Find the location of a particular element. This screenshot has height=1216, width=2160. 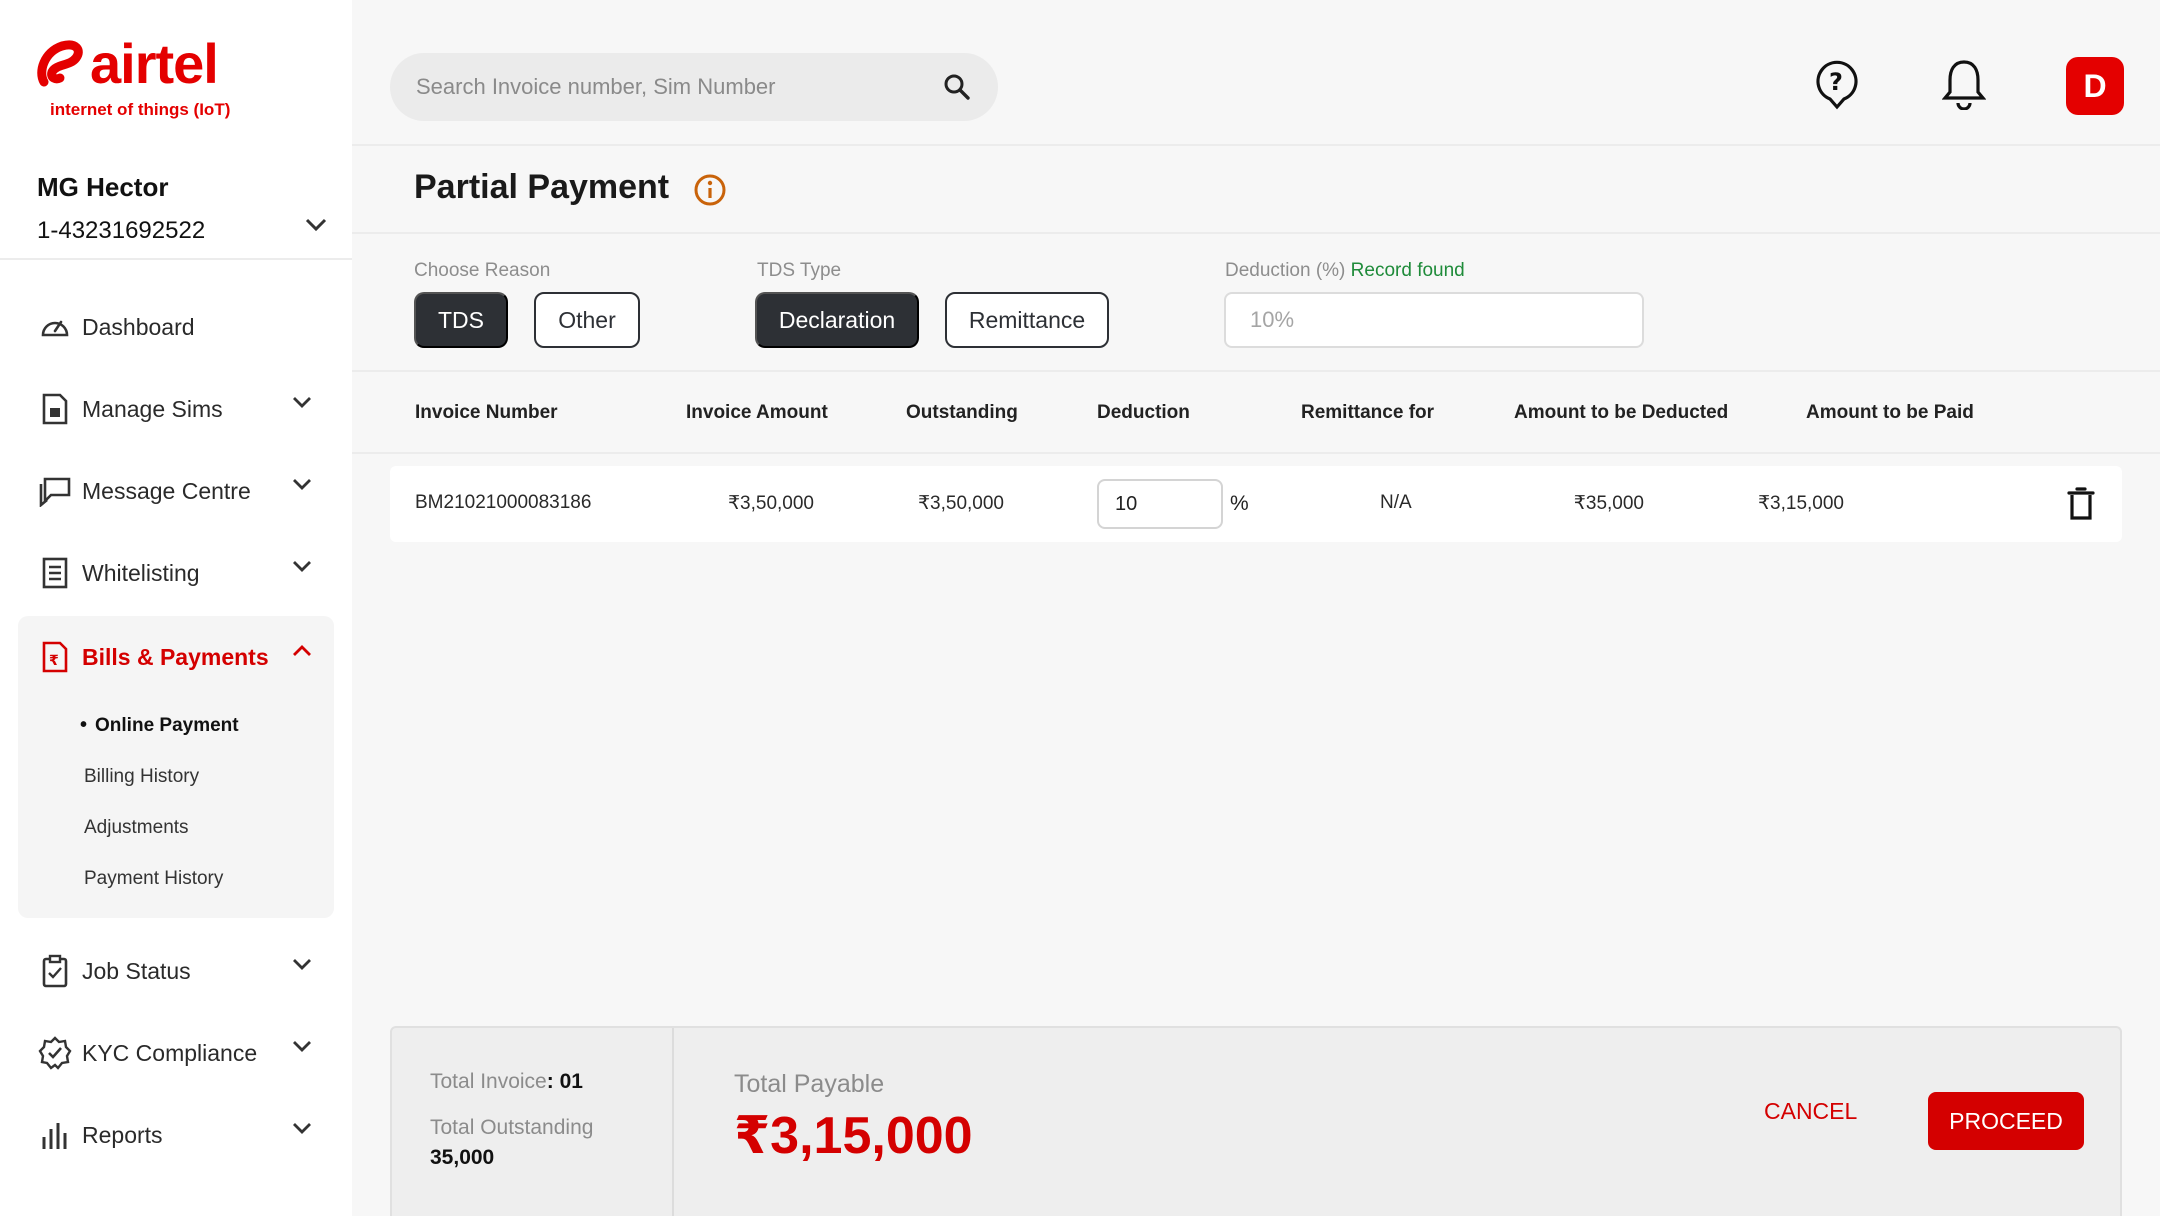

total-invoice: Total Invoice: 01 is located at coordinates (506, 1081).